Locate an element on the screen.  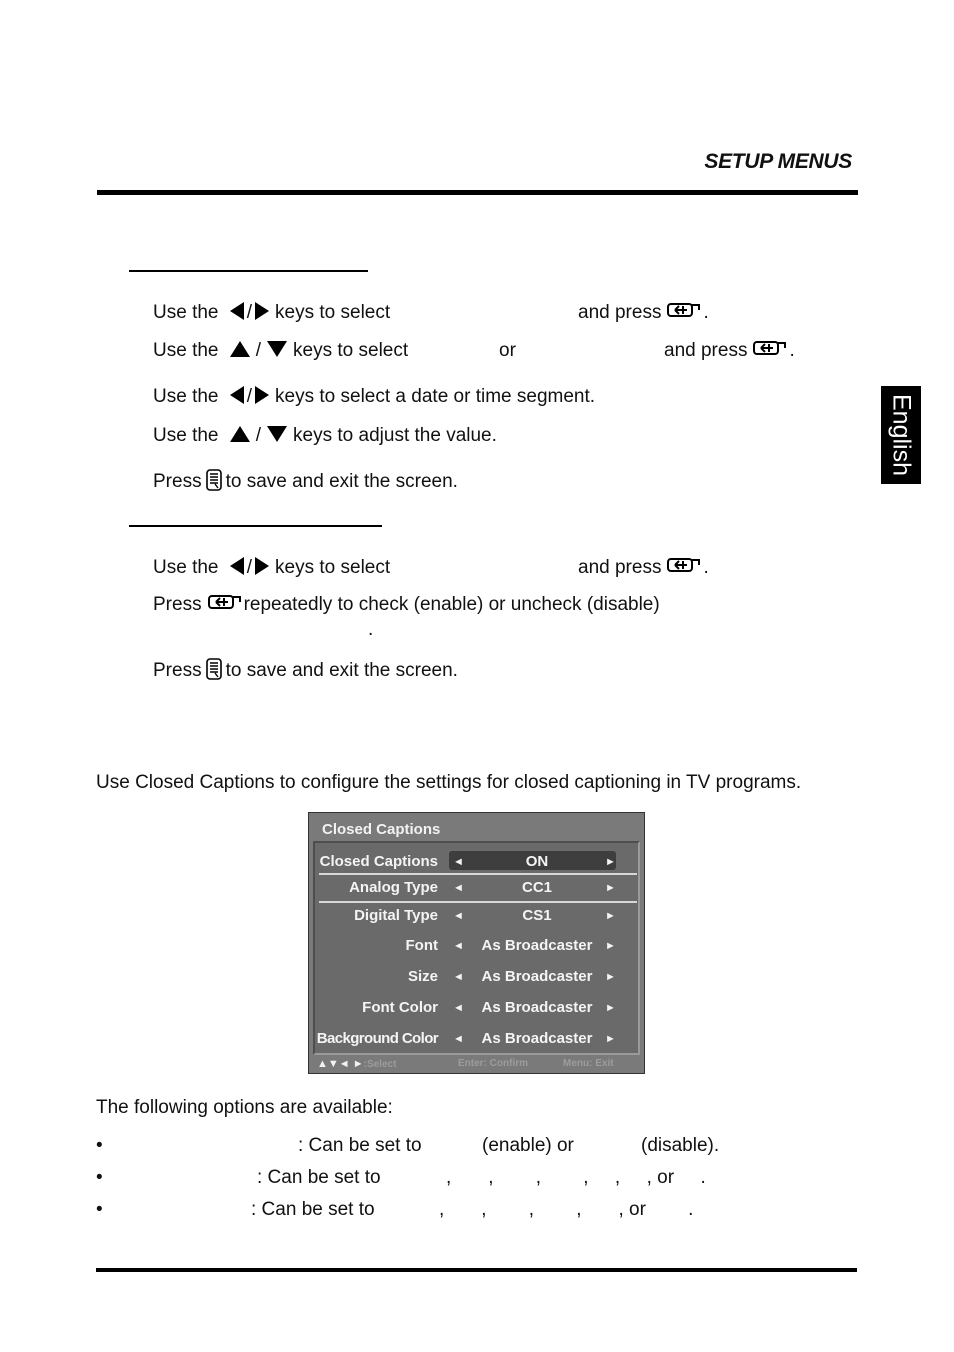
osd-footer: ▲▼◄ ►:Select Enter: Confirm Menu: Exit is located at coordinates (465, 1064).